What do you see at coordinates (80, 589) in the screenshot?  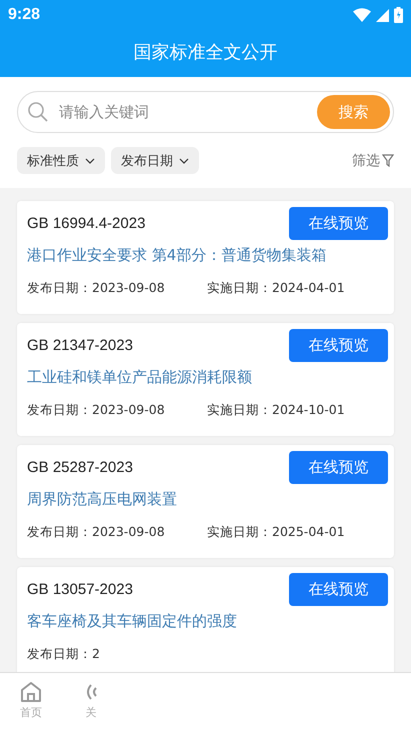 I see `standard-code: GB 13057-2023` at bounding box center [80, 589].